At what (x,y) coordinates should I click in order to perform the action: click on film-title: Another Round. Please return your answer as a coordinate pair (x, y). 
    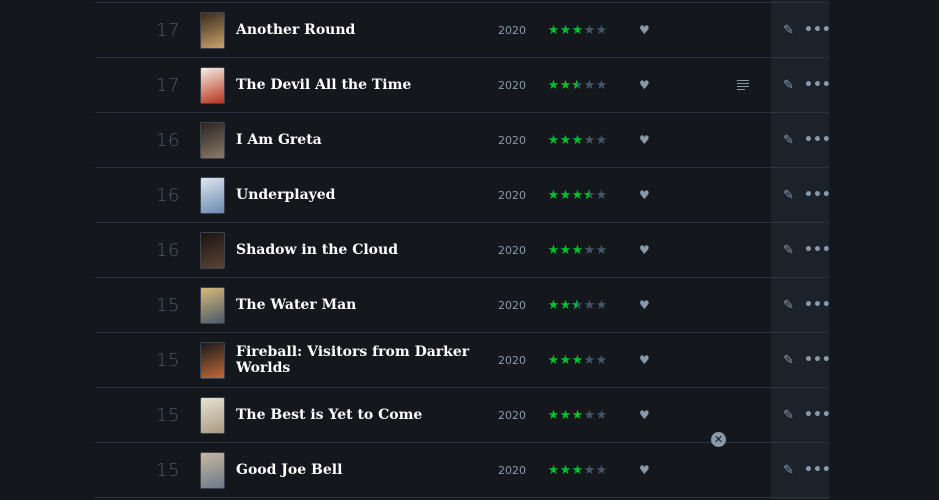
    Looking at the image, I should click on (356, 30).